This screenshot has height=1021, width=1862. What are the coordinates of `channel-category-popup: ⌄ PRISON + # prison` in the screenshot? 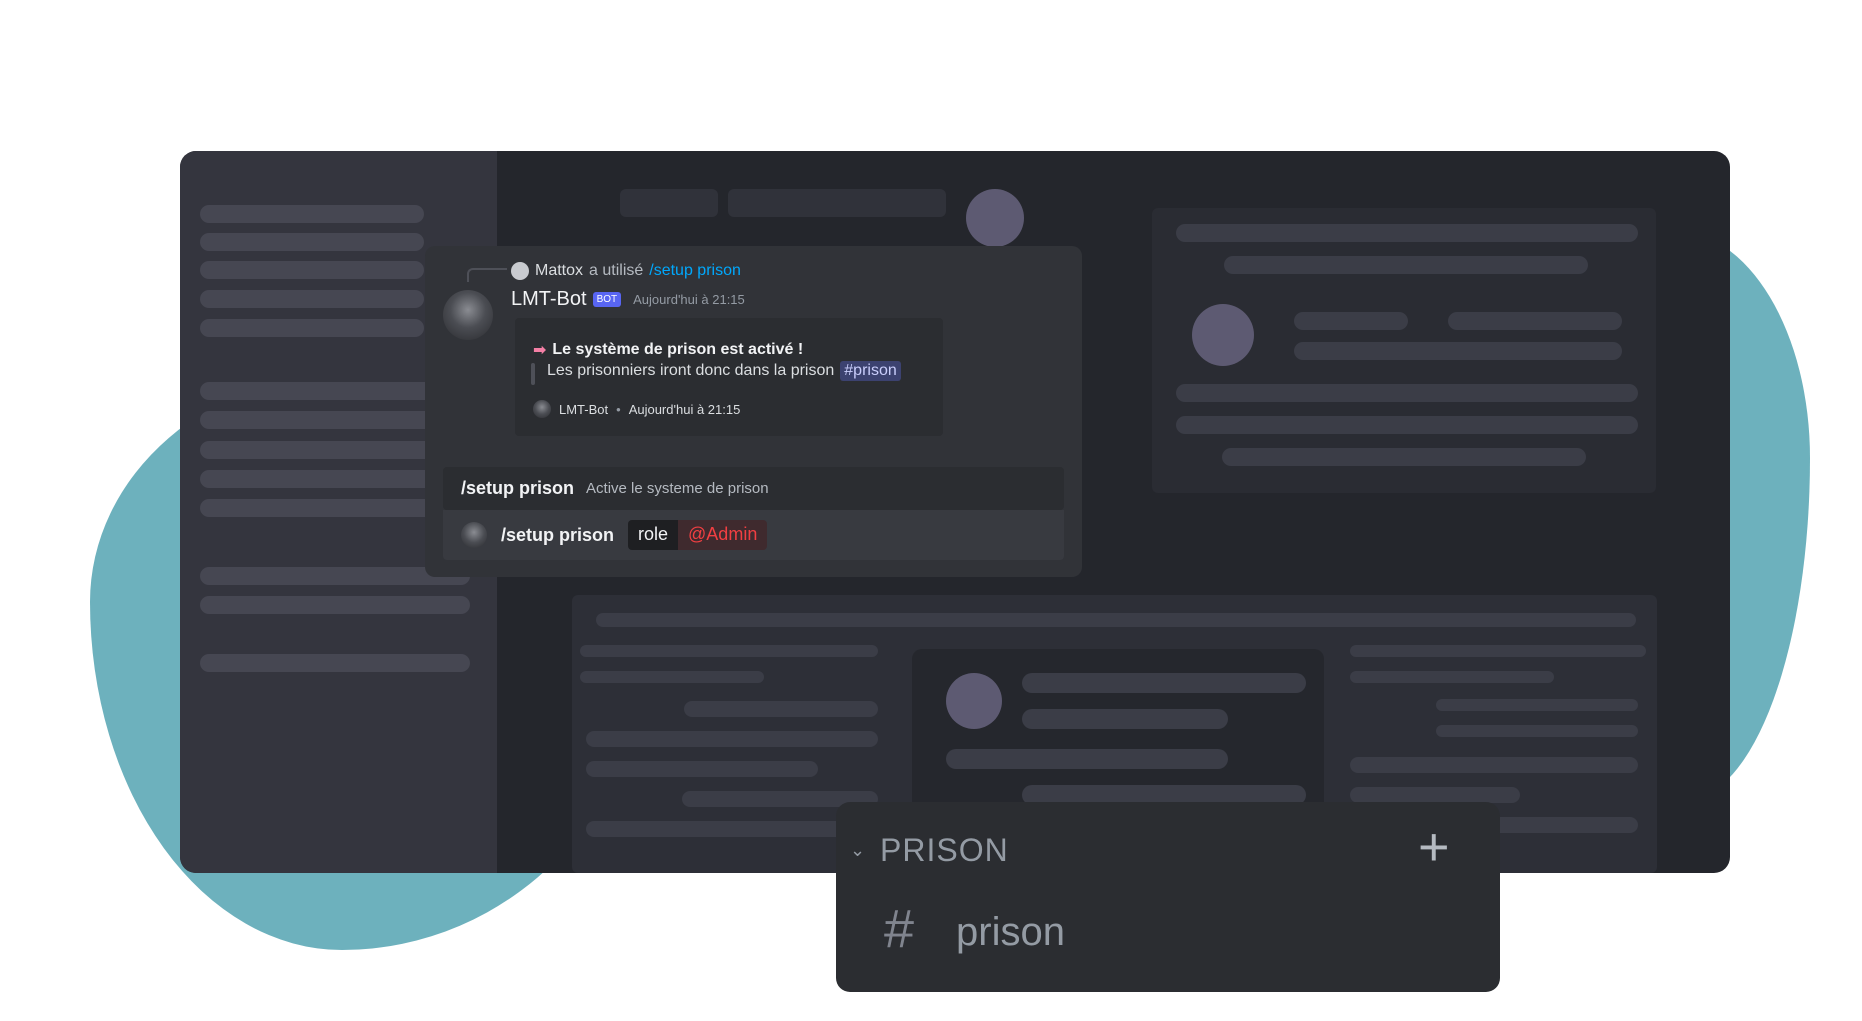 It's located at (1168, 897).